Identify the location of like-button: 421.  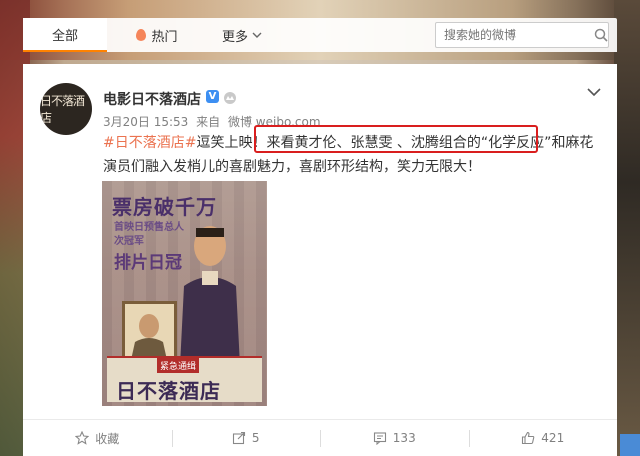
(543, 438).